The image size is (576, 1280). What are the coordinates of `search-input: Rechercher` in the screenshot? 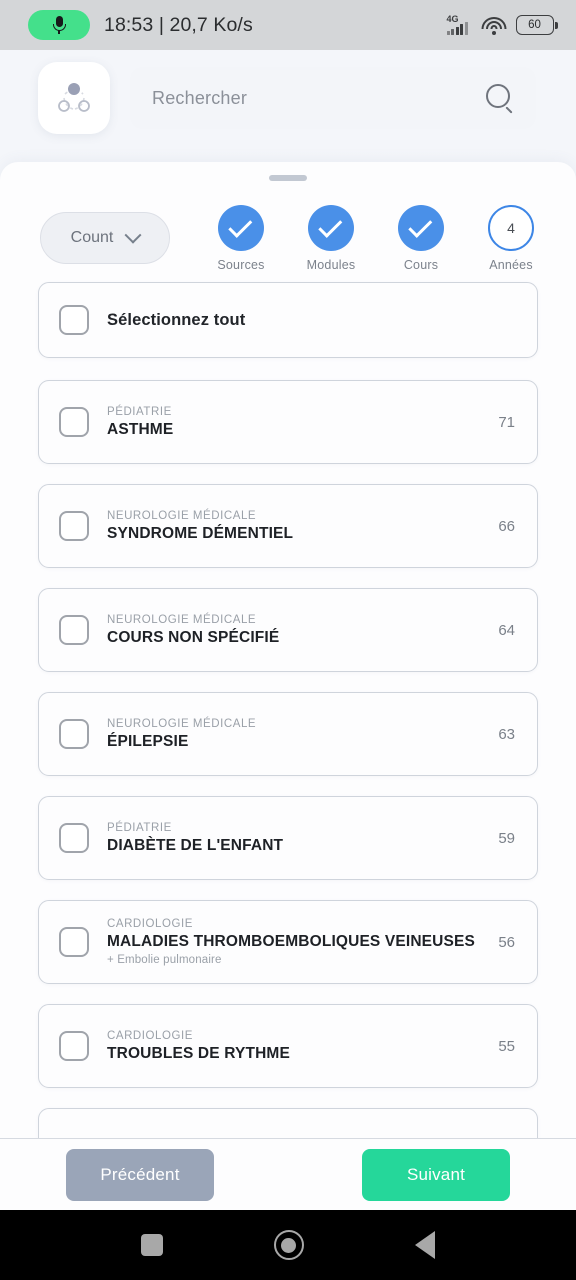 It's located at (333, 98).